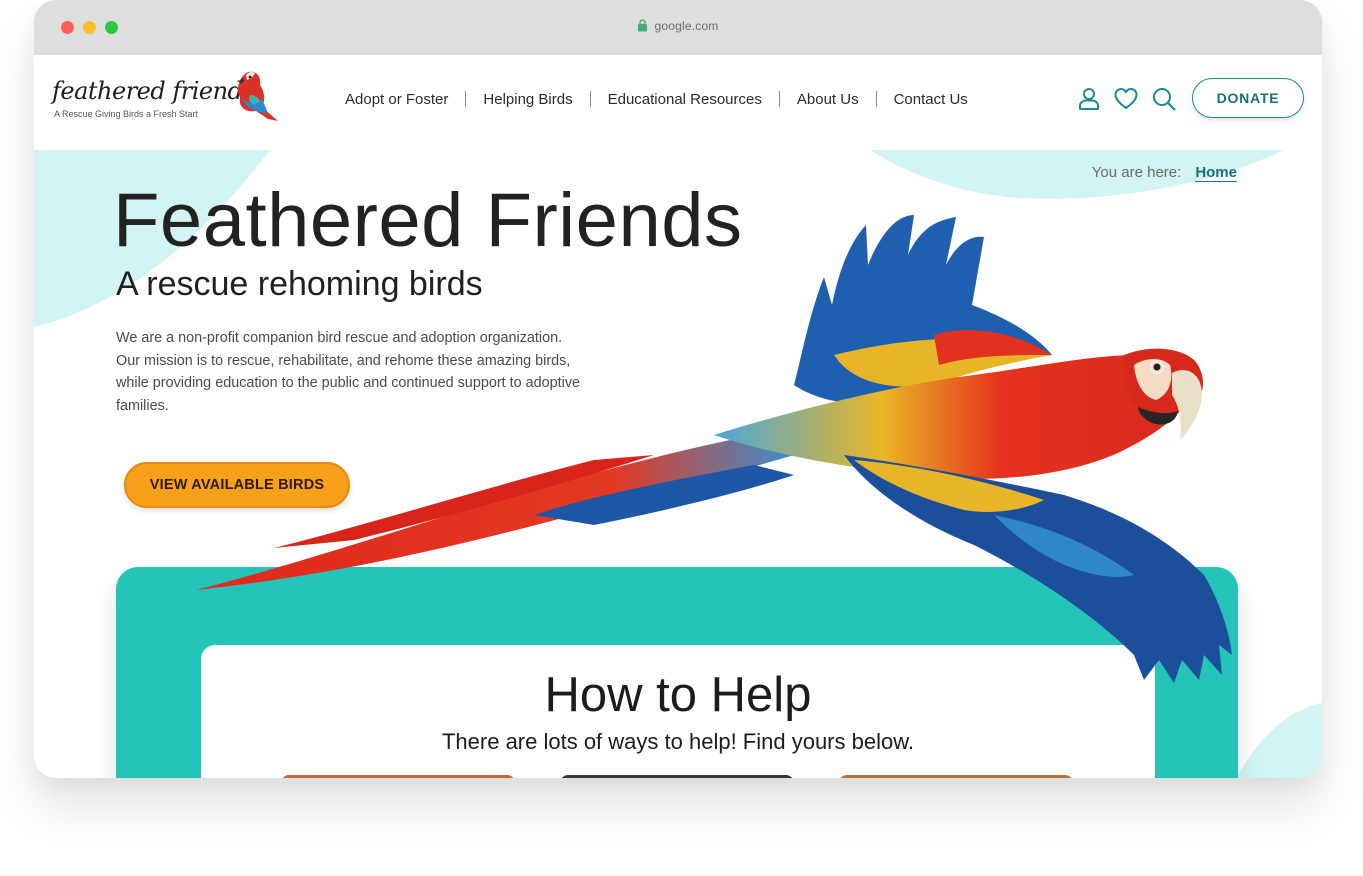 The width and height of the screenshot is (1363, 876). I want to click on lock-icon, so click(643, 25).